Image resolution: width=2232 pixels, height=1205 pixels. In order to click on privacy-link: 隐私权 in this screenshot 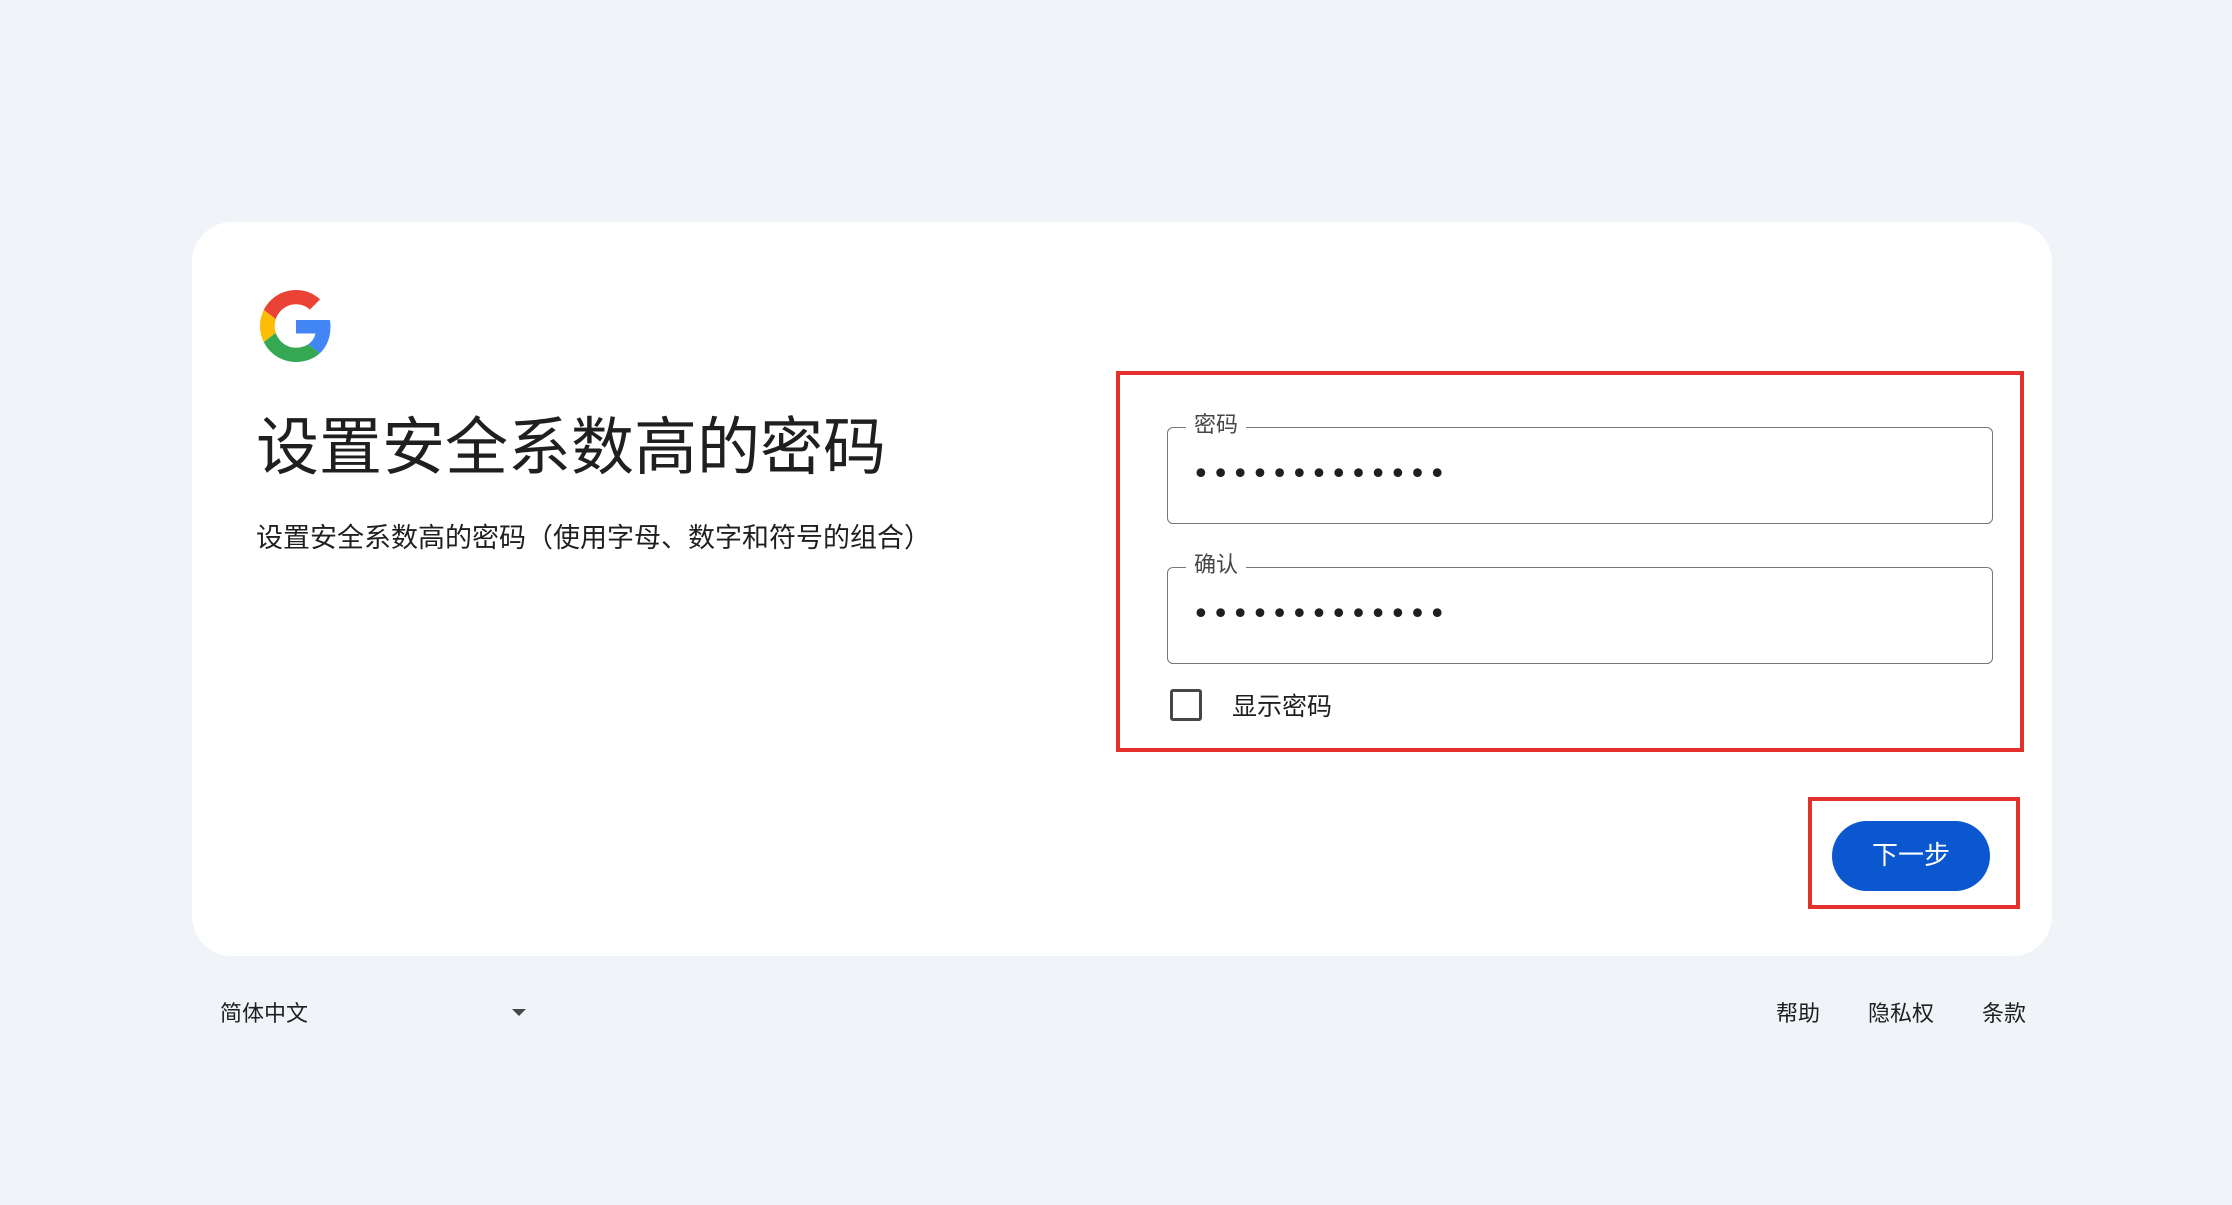, I will do `click(1901, 1012)`.